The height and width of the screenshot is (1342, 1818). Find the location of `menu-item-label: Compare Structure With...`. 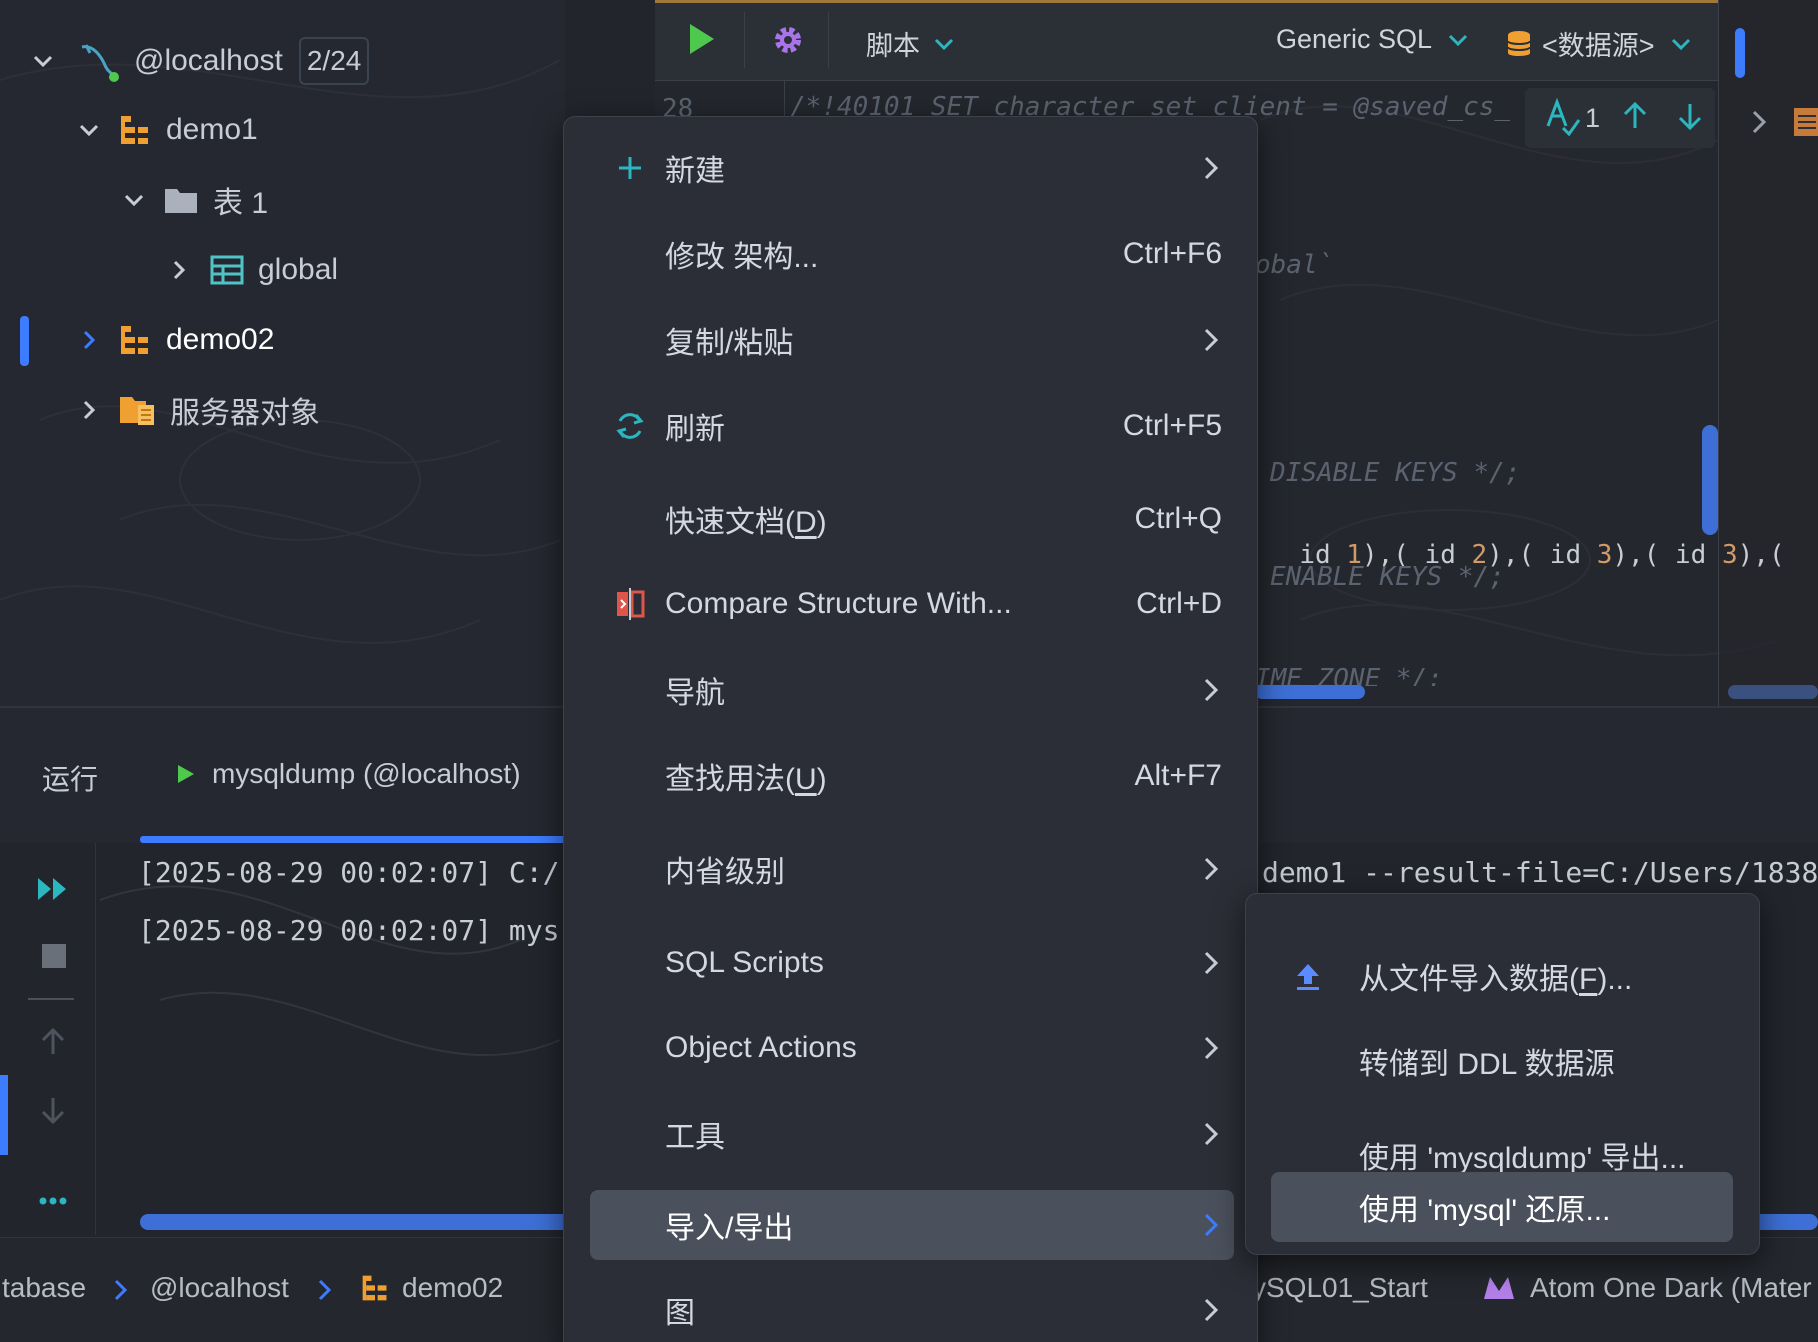

menu-item-label: Compare Structure With... is located at coordinates (838, 603).